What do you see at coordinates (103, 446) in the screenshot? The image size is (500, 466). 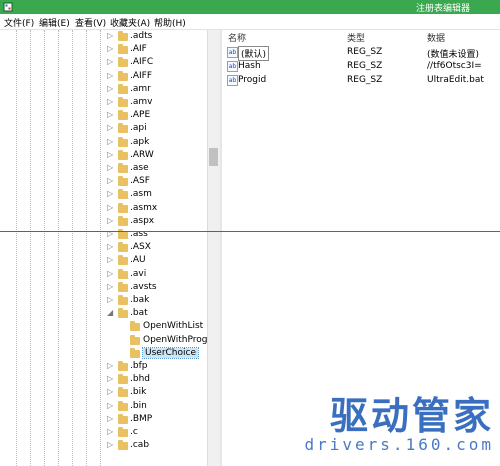 I see `tree-key: ▷ .cab` at bounding box center [103, 446].